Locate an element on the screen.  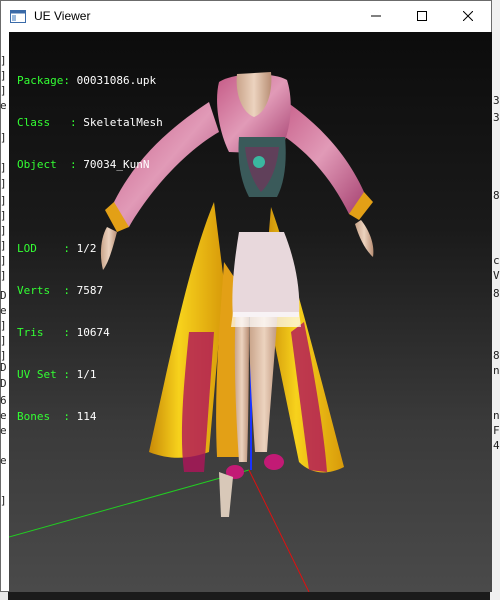
verts-value: 7587 is located at coordinates (90, 290).